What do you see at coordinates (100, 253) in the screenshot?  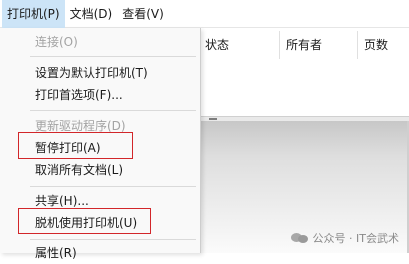 I see `menu-item-properties: 属性(R)` at bounding box center [100, 253].